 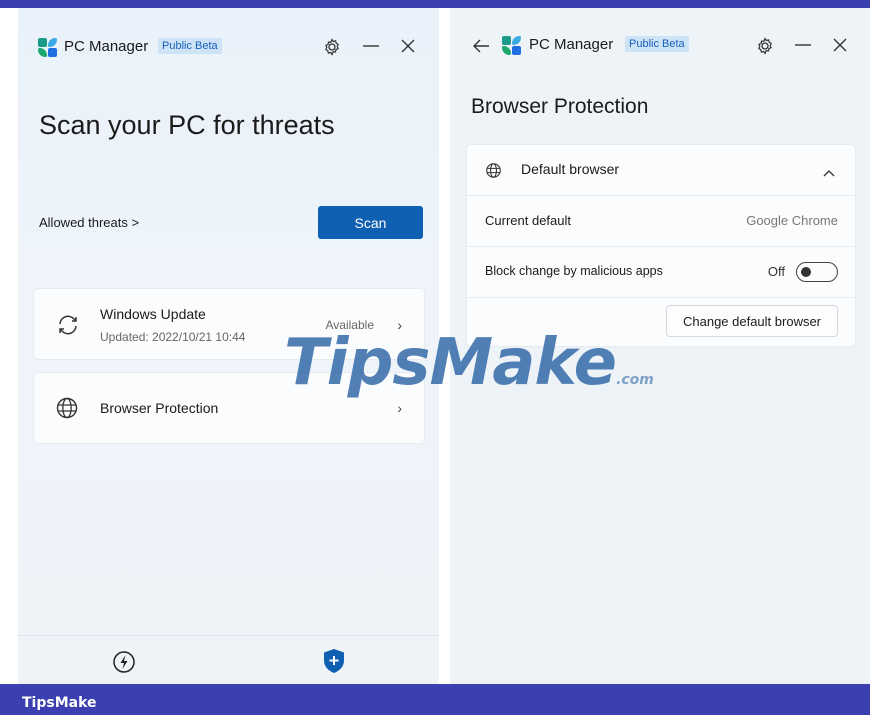 What do you see at coordinates (89, 222) in the screenshot?
I see `allowed-threats-link: Allowed threats >` at bounding box center [89, 222].